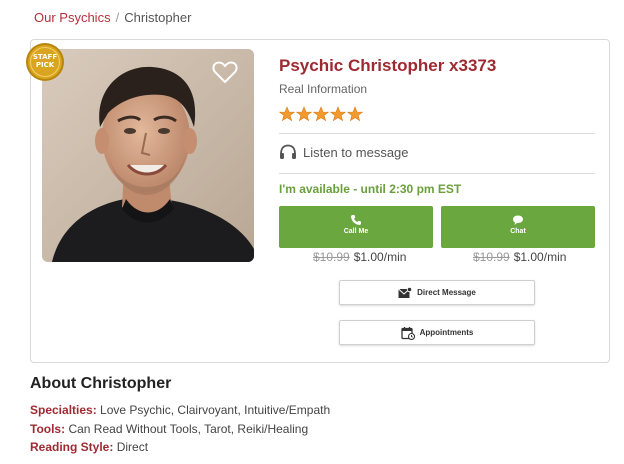 The height and width of the screenshot is (464, 624). What do you see at coordinates (388, 65) in the screenshot?
I see `psychic-name: Psychic Christopher x3373` at bounding box center [388, 65].